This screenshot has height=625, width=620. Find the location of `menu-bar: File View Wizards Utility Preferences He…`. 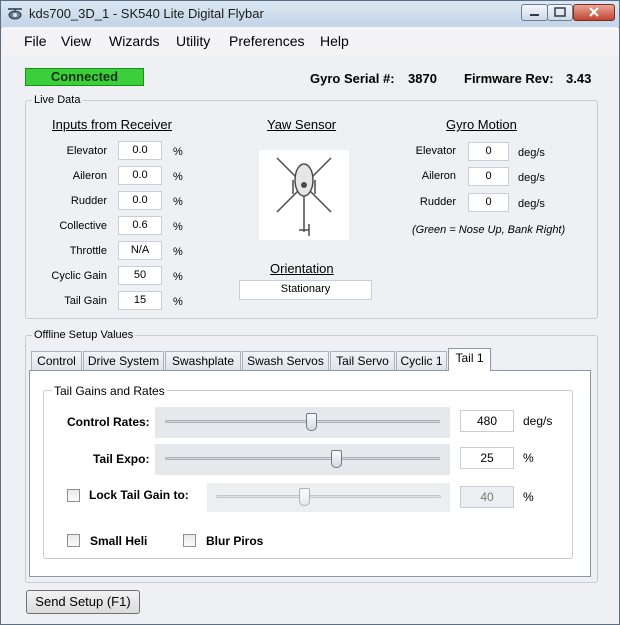

menu-bar: File View Wizards Utility Preferences He… is located at coordinates (310, 41).